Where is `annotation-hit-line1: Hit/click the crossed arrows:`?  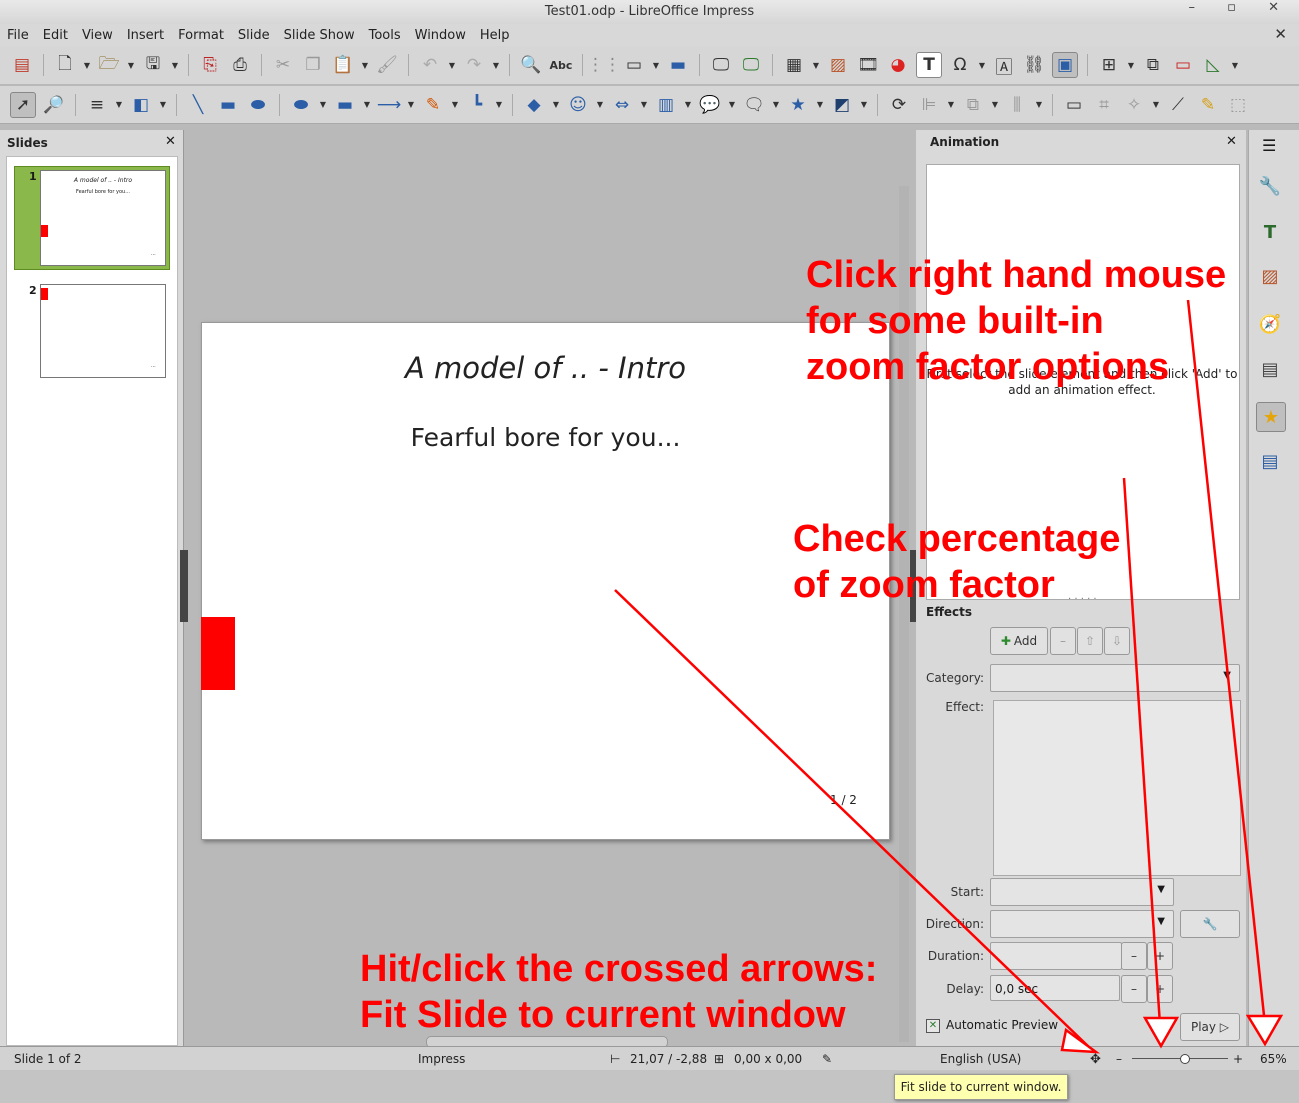
annotation-hit-line1: Hit/click the crossed arrows: is located at coordinates (619, 969).